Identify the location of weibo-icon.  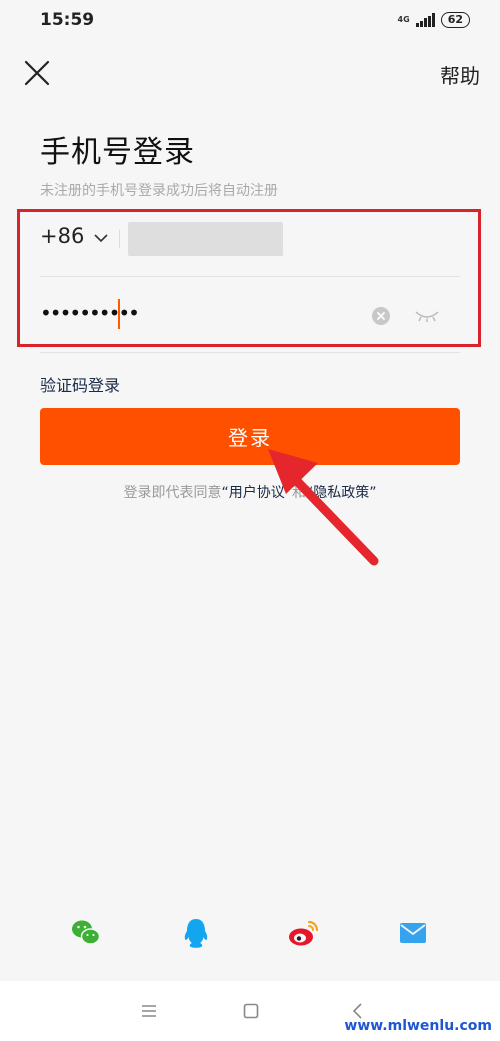
(304, 935).